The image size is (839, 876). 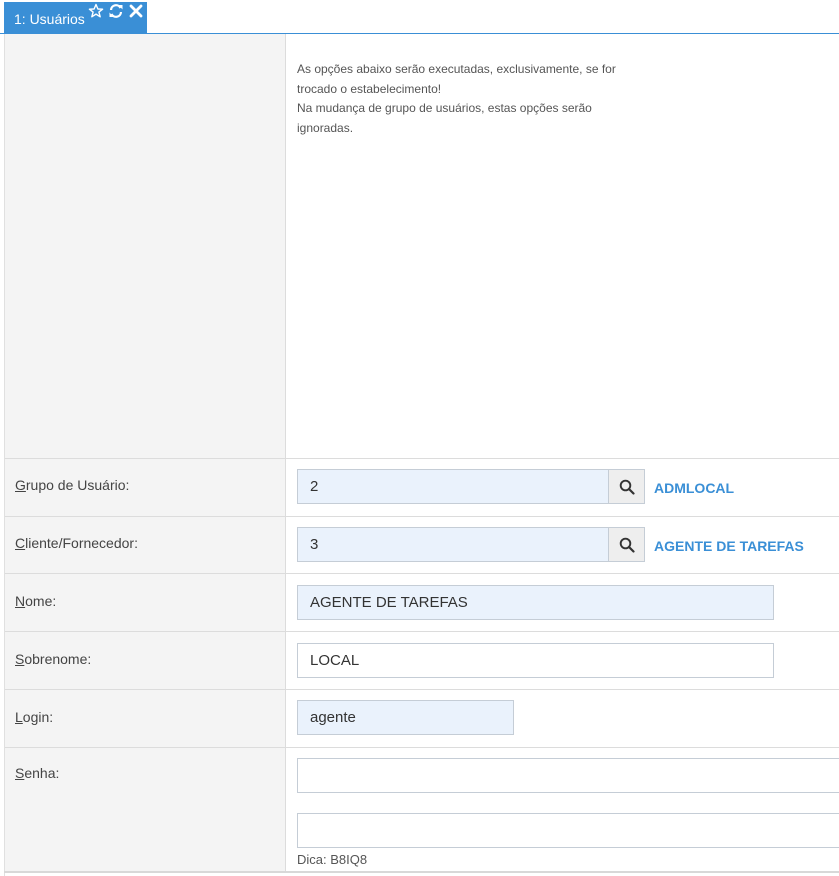 I want to click on tab-bar: 1: Usuários, so click(x=419, y=17).